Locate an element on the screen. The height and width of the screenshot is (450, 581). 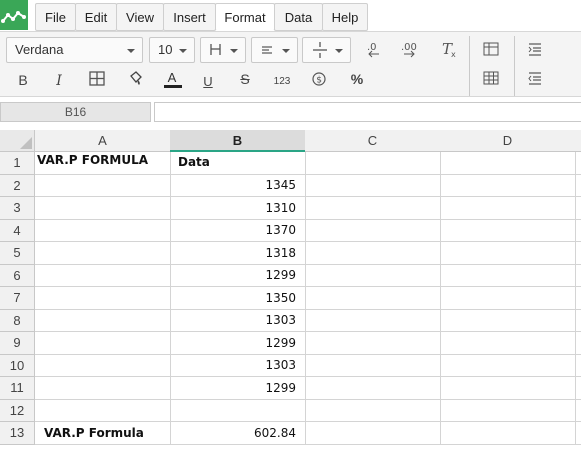
row-header-3: 3 is located at coordinates (17, 208).